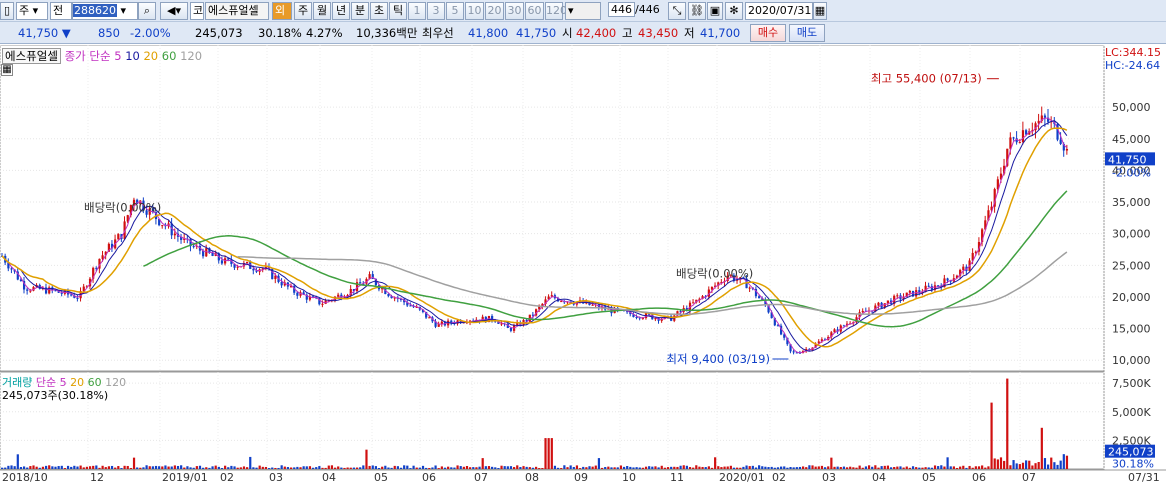 This screenshot has height=482, width=1166. Describe the element at coordinates (417, 11) in the screenshot. I see `interval-1: 1` at that location.